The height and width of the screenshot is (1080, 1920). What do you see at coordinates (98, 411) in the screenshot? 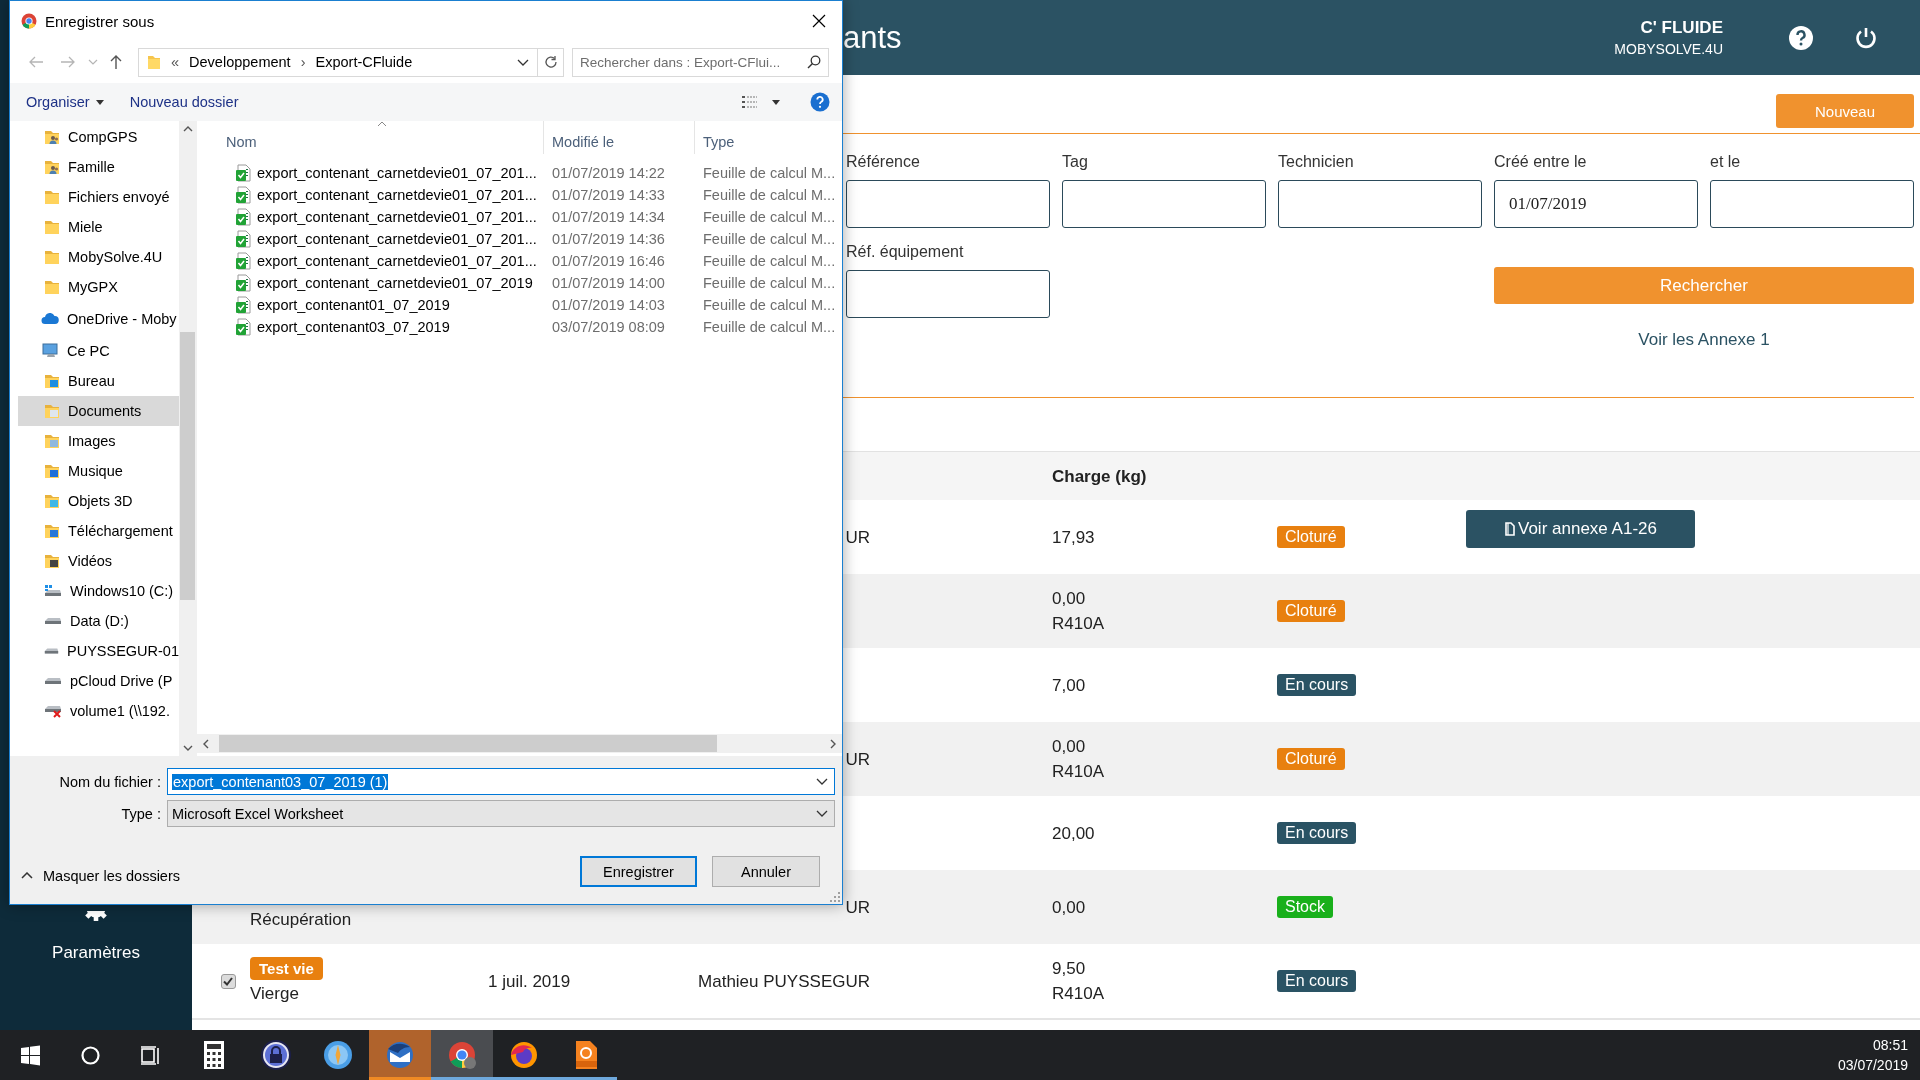
I see `nav-item: Documents` at bounding box center [98, 411].